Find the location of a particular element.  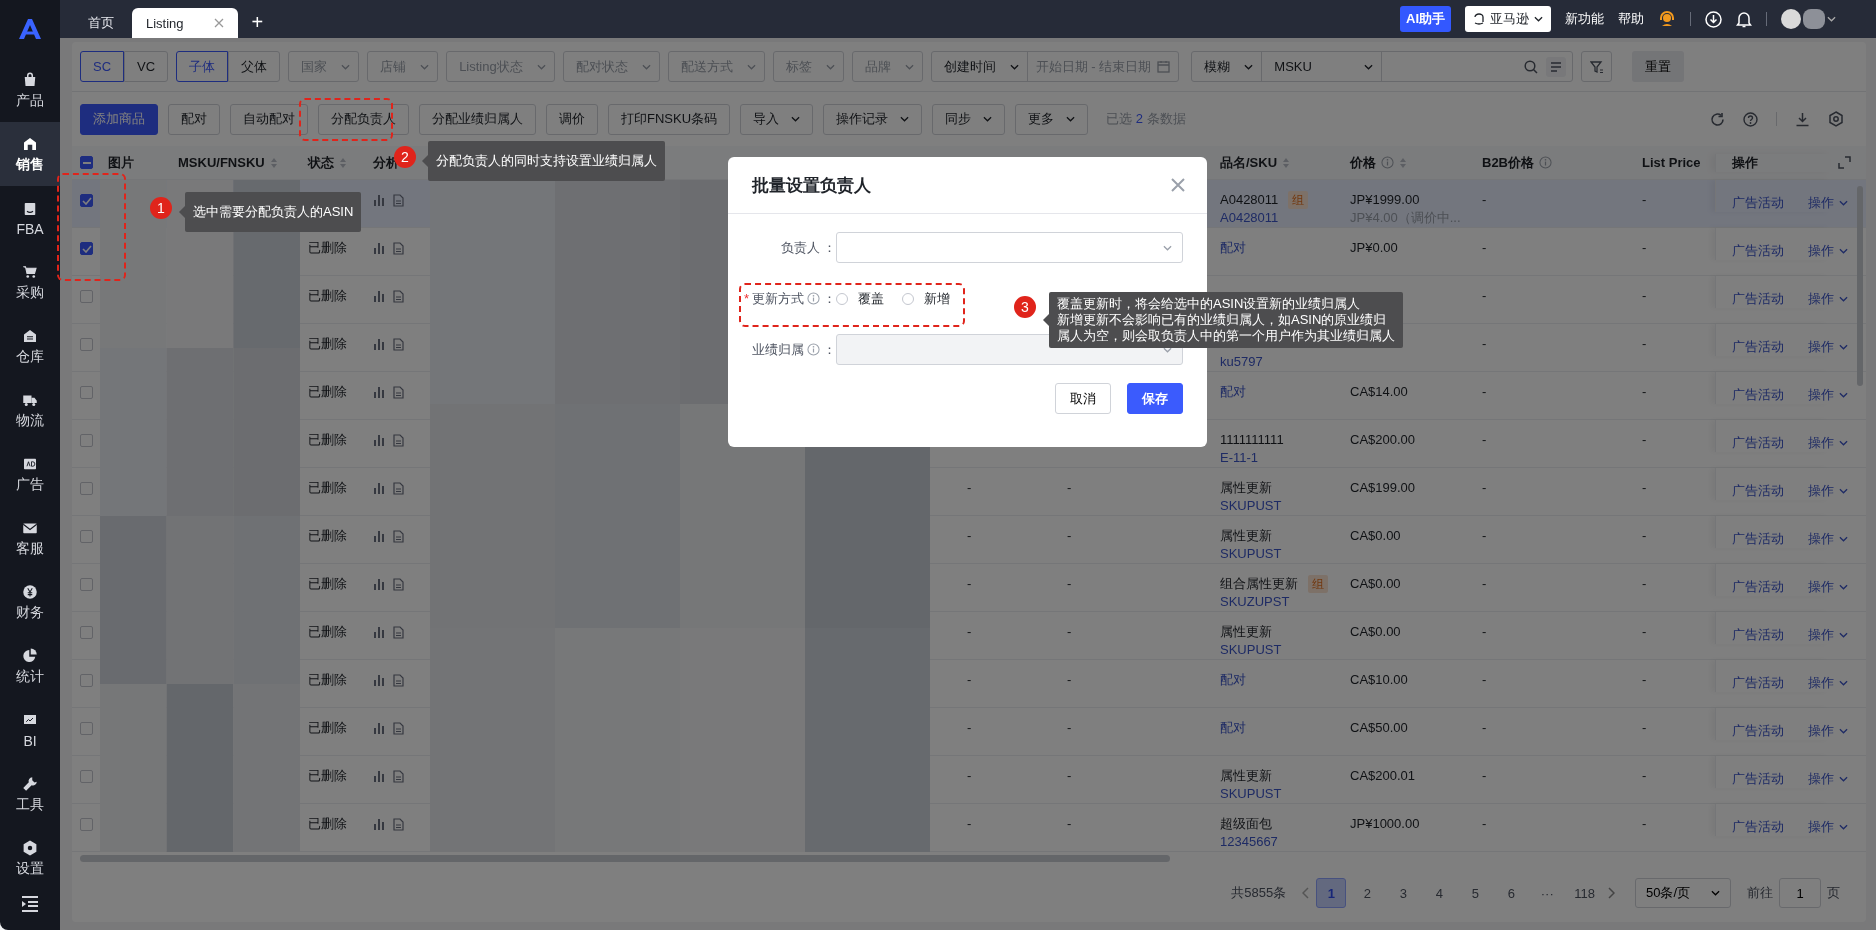

toolbar-button: 自动配对 is located at coordinates (269, 119).